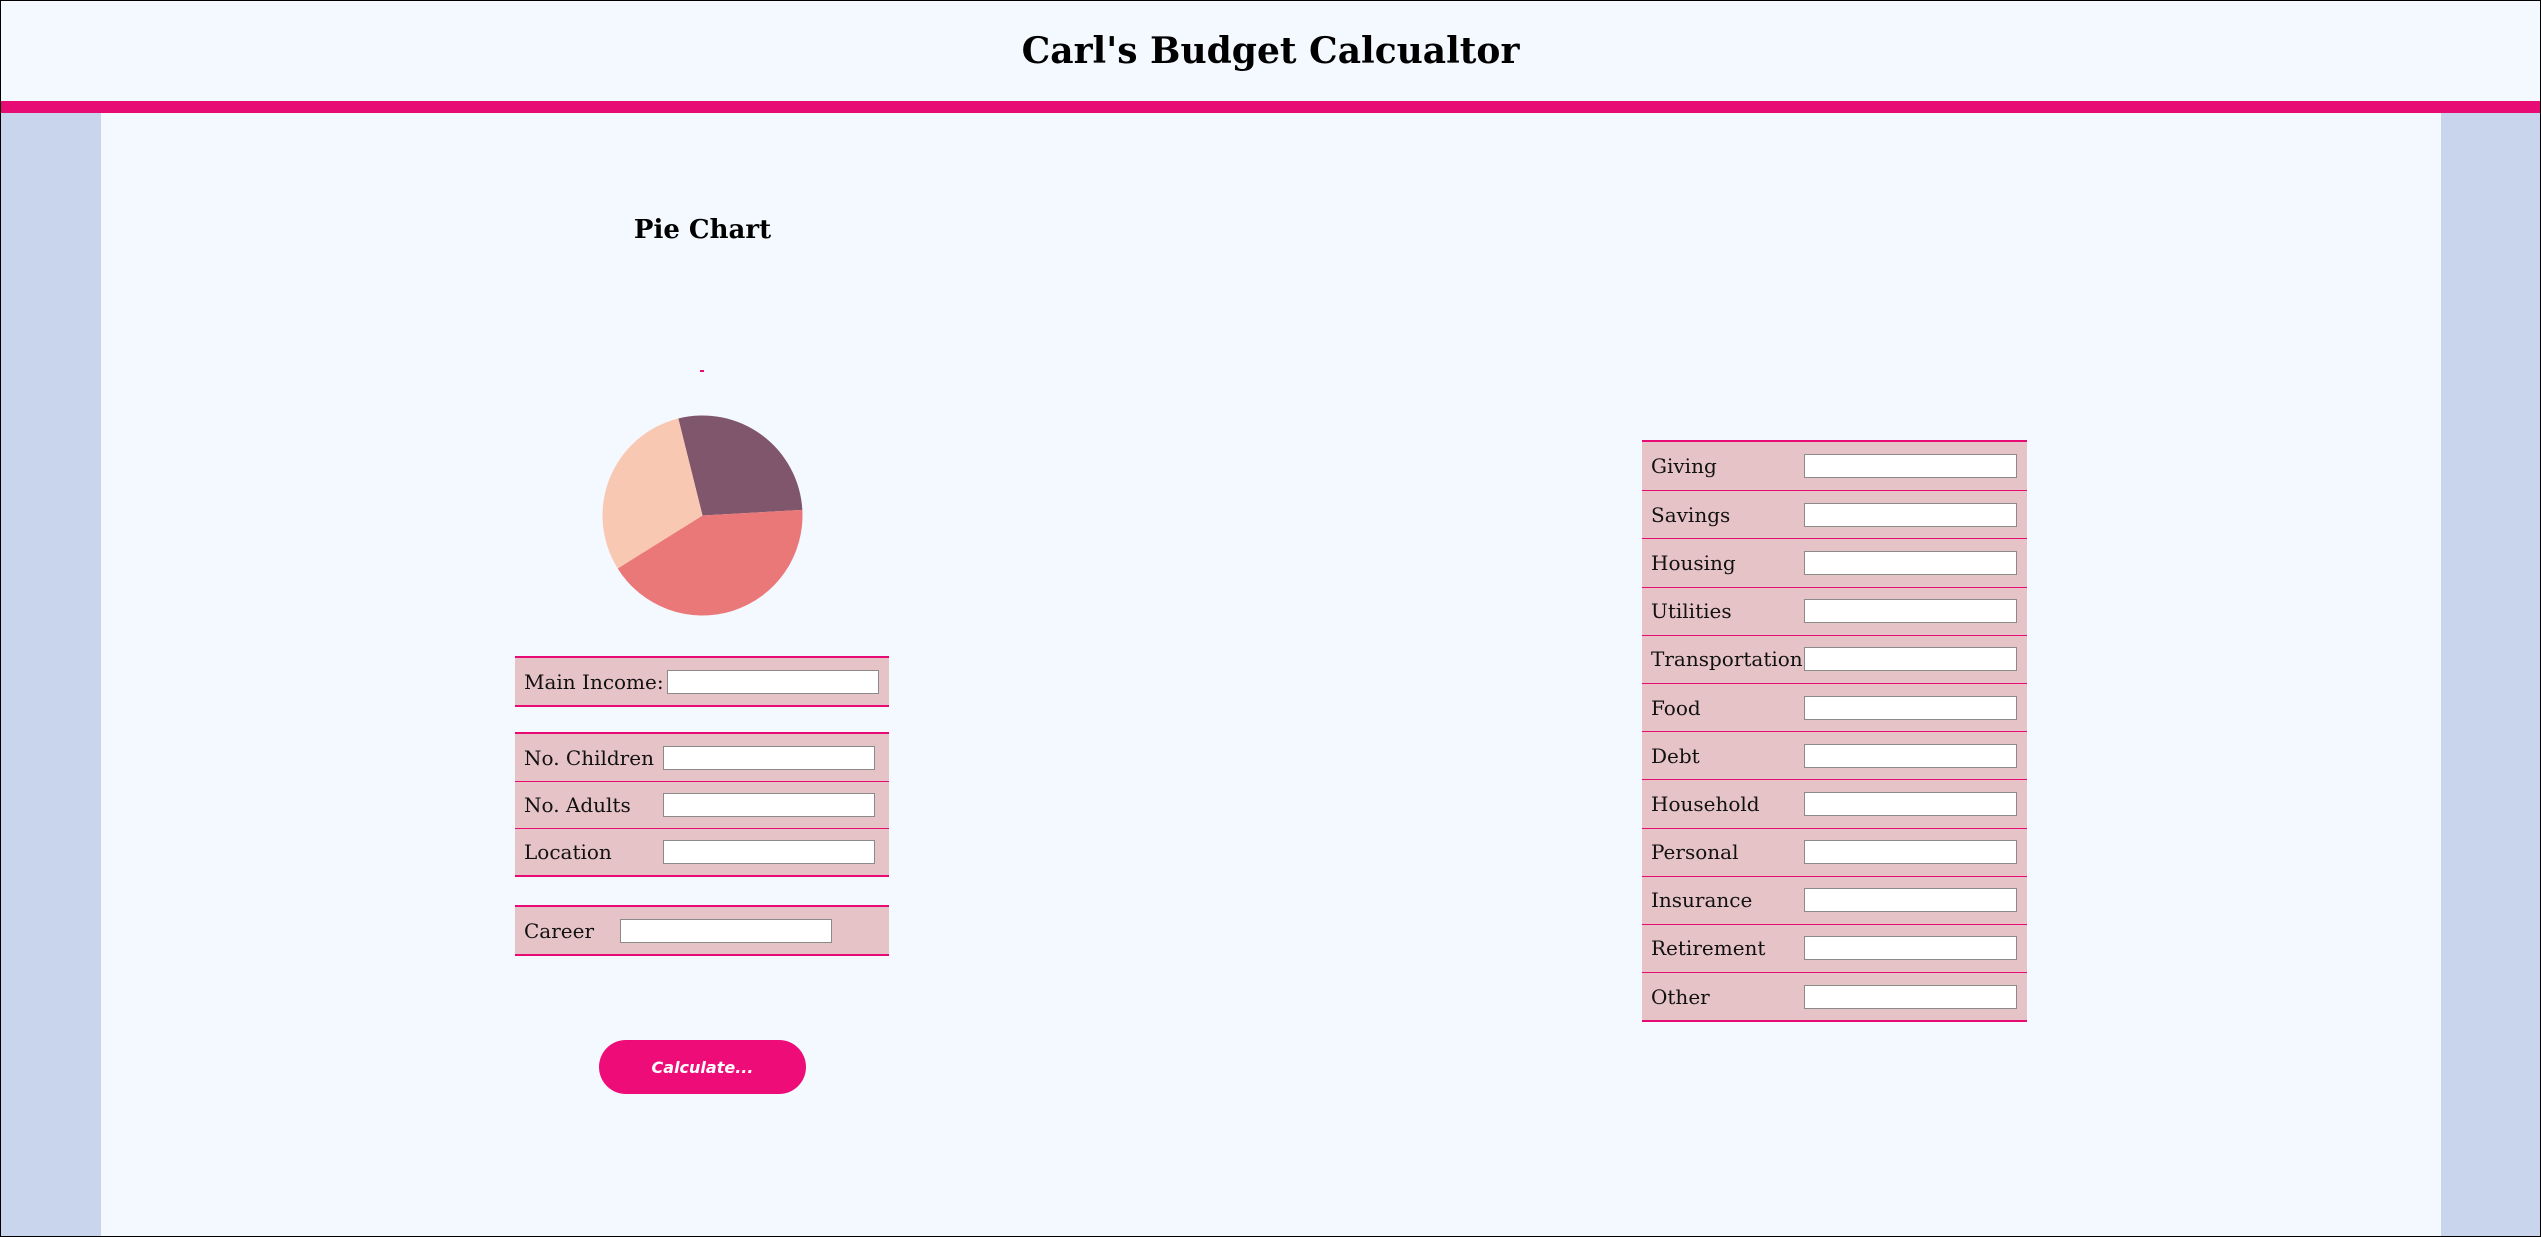 Image resolution: width=2541 pixels, height=1237 pixels. Describe the element at coordinates (1910, 803) in the screenshot. I see `household-input` at that location.